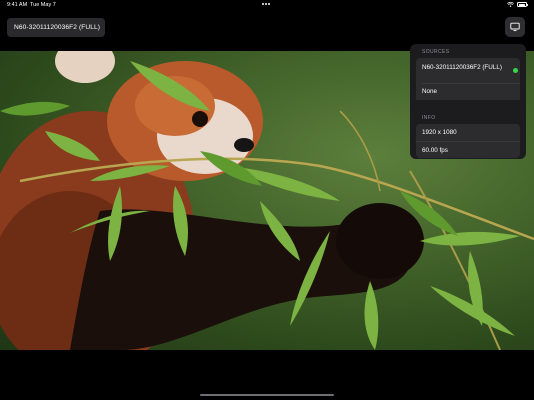 Image resolution: width=534 pixels, height=400 pixels. I want to click on source-selector-button: N60-32011120036F2 (FULL), so click(56, 27).